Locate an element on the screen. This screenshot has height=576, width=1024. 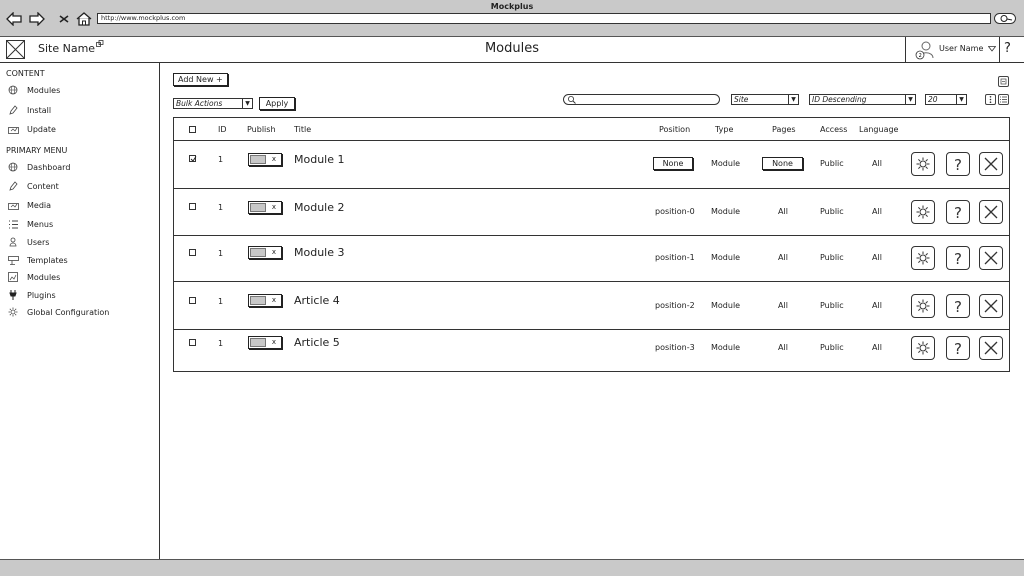
sidebar-item-plugins: Plugins is located at coordinates (31, 295).